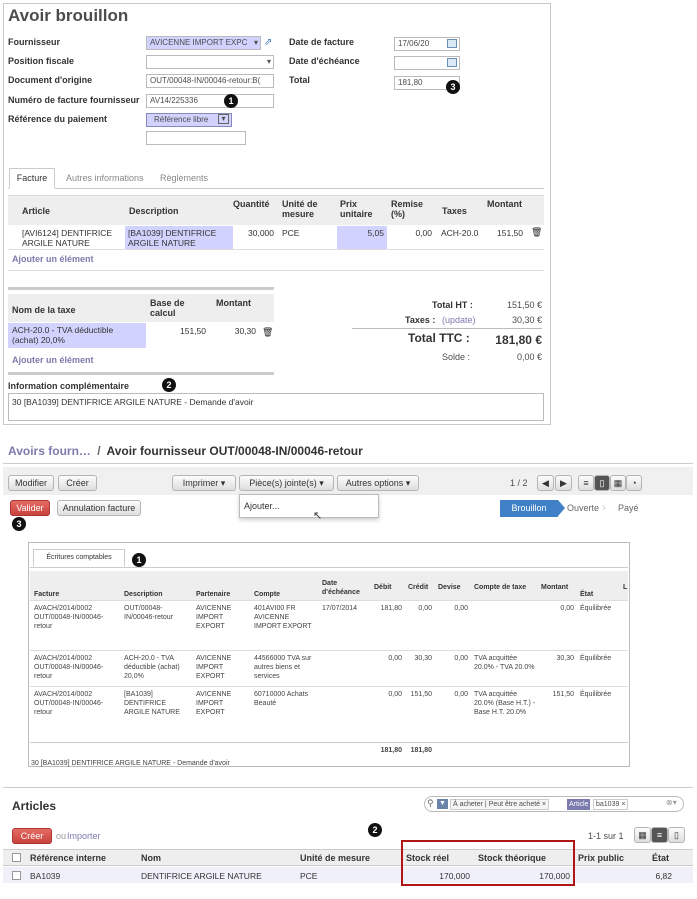 This screenshot has width=697, height=899. Describe the element at coordinates (105, 178) in the screenshot. I see `tab-other-info: Autres informations` at that location.